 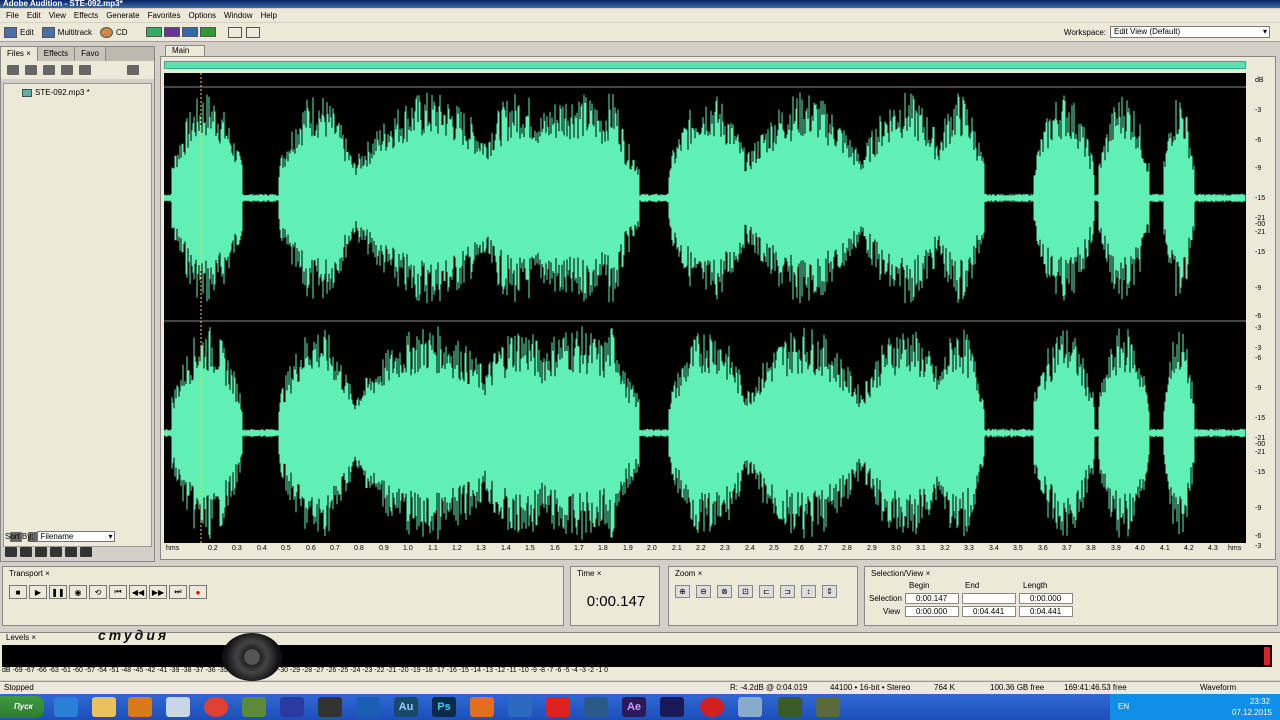 I want to click on row-view-label: View, so click(x=892, y=611).